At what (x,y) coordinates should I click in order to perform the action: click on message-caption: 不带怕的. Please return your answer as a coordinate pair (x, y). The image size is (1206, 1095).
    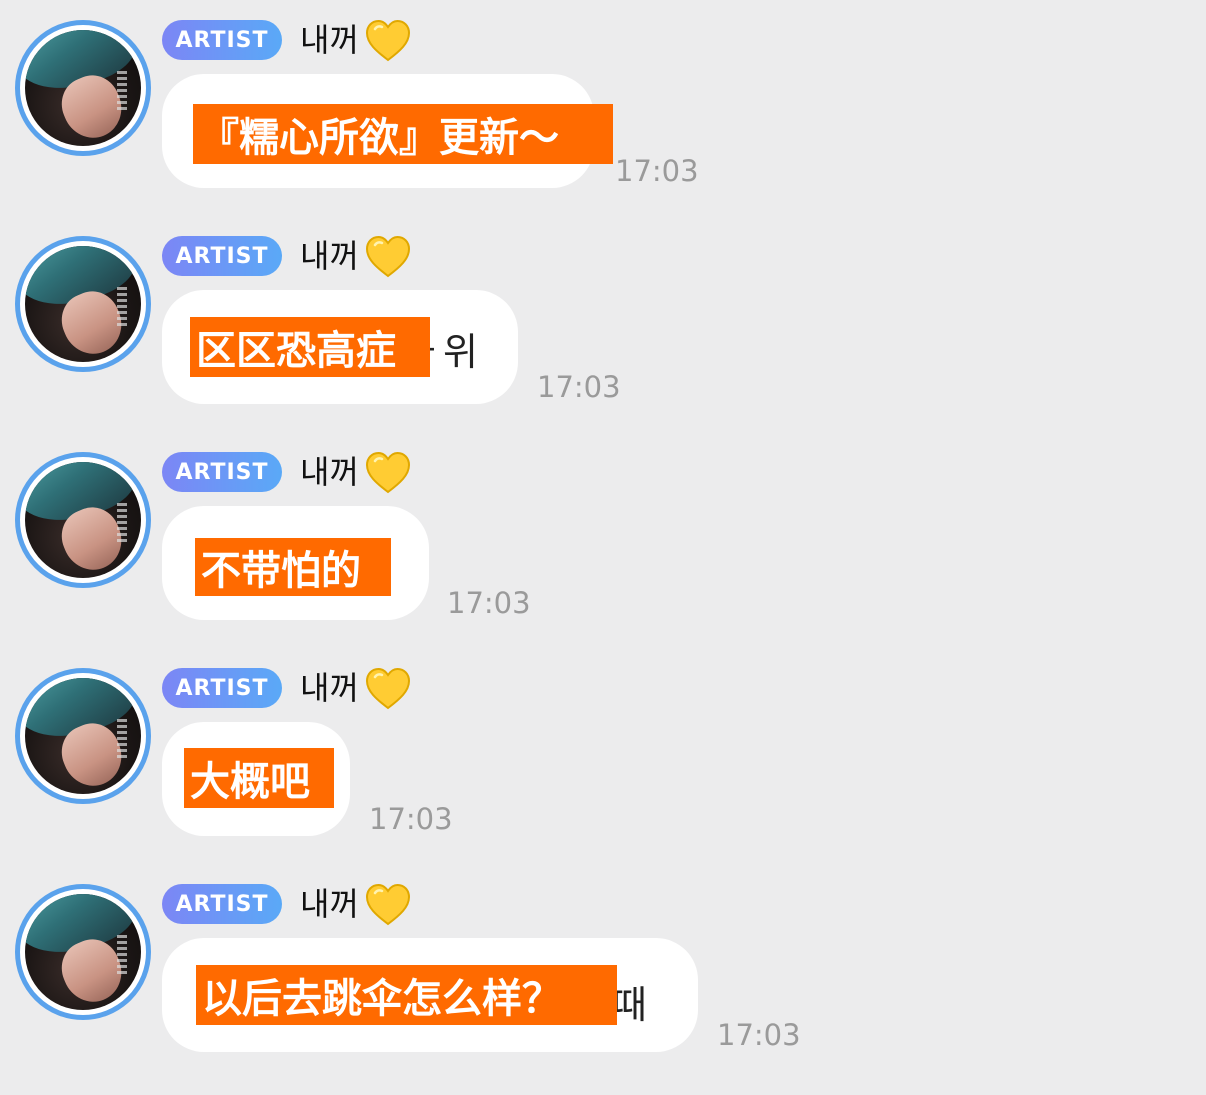
    Looking at the image, I should click on (293, 567).